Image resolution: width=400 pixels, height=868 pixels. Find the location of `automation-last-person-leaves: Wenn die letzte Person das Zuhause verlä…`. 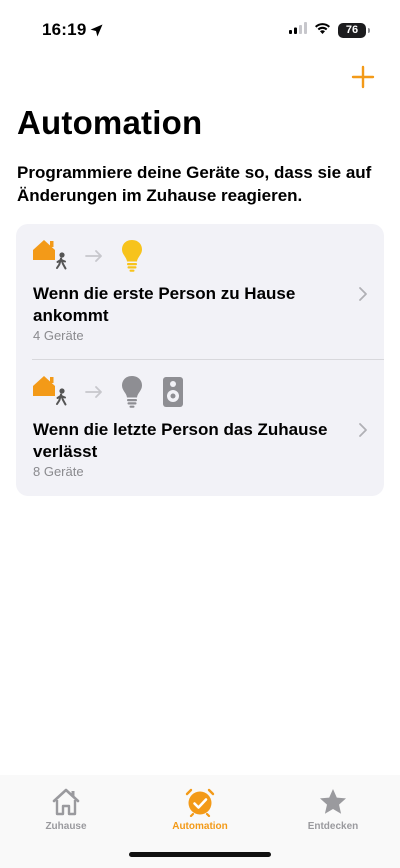

automation-last-person-leaves: Wenn die letzte Person das Zuhause verlä… is located at coordinates (200, 427).